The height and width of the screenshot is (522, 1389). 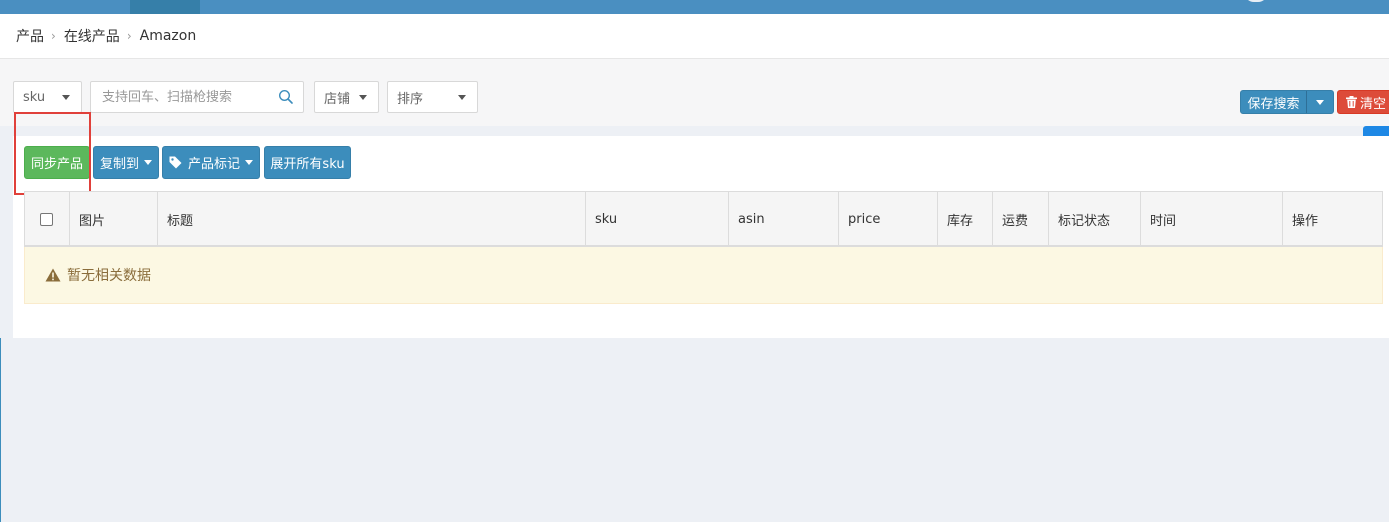 I want to click on column-header-title: 标题, so click(x=371, y=219).